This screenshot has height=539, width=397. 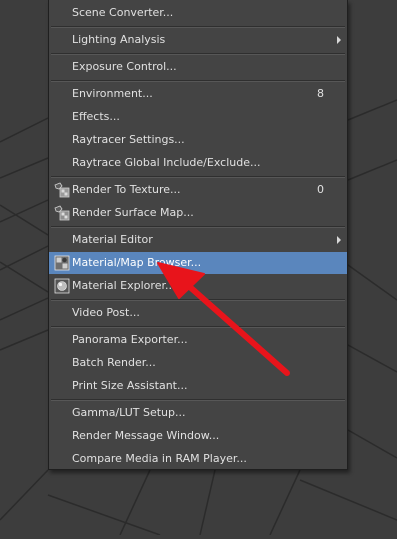 I want to click on red-arrow-shaft, so click(x=234, y=326).